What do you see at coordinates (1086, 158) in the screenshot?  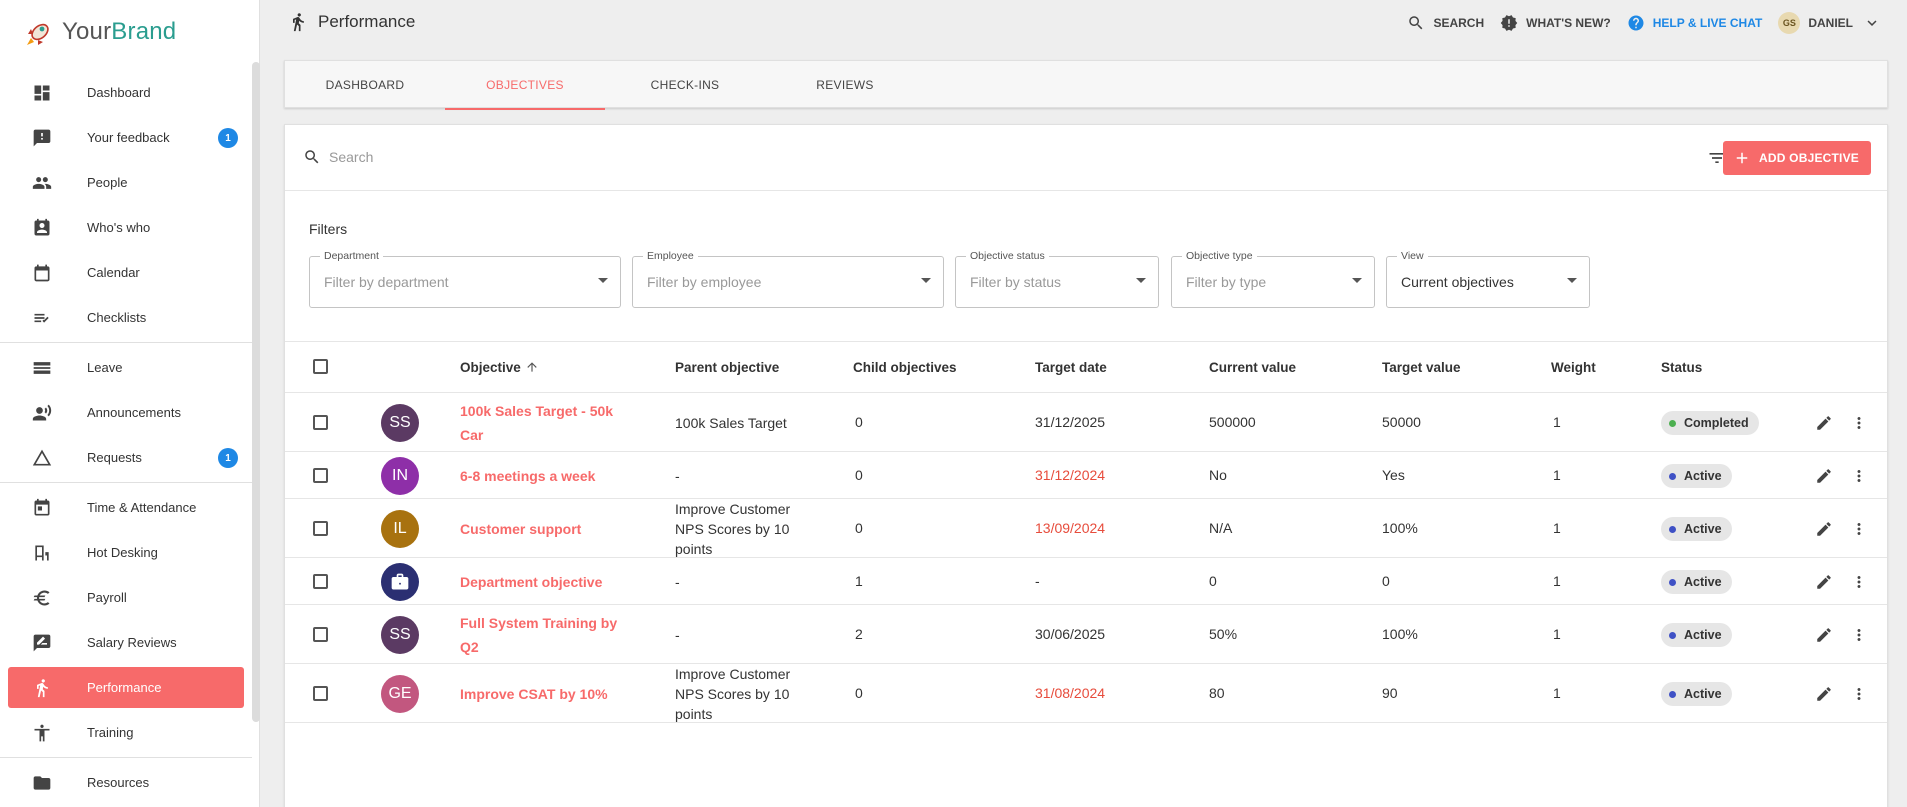 I see `toolbar: ADD OBJECTIVE` at bounding box center [1086, 158].